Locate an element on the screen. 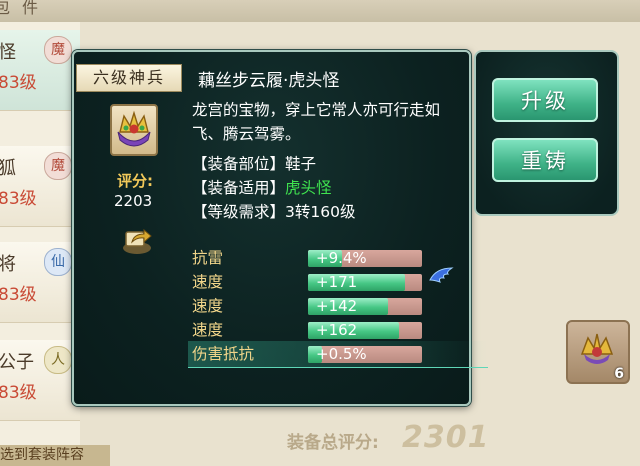 The width and height of the screenshot is (640, 466). equipment-slot: 6 is located at coordinates (598, 352).